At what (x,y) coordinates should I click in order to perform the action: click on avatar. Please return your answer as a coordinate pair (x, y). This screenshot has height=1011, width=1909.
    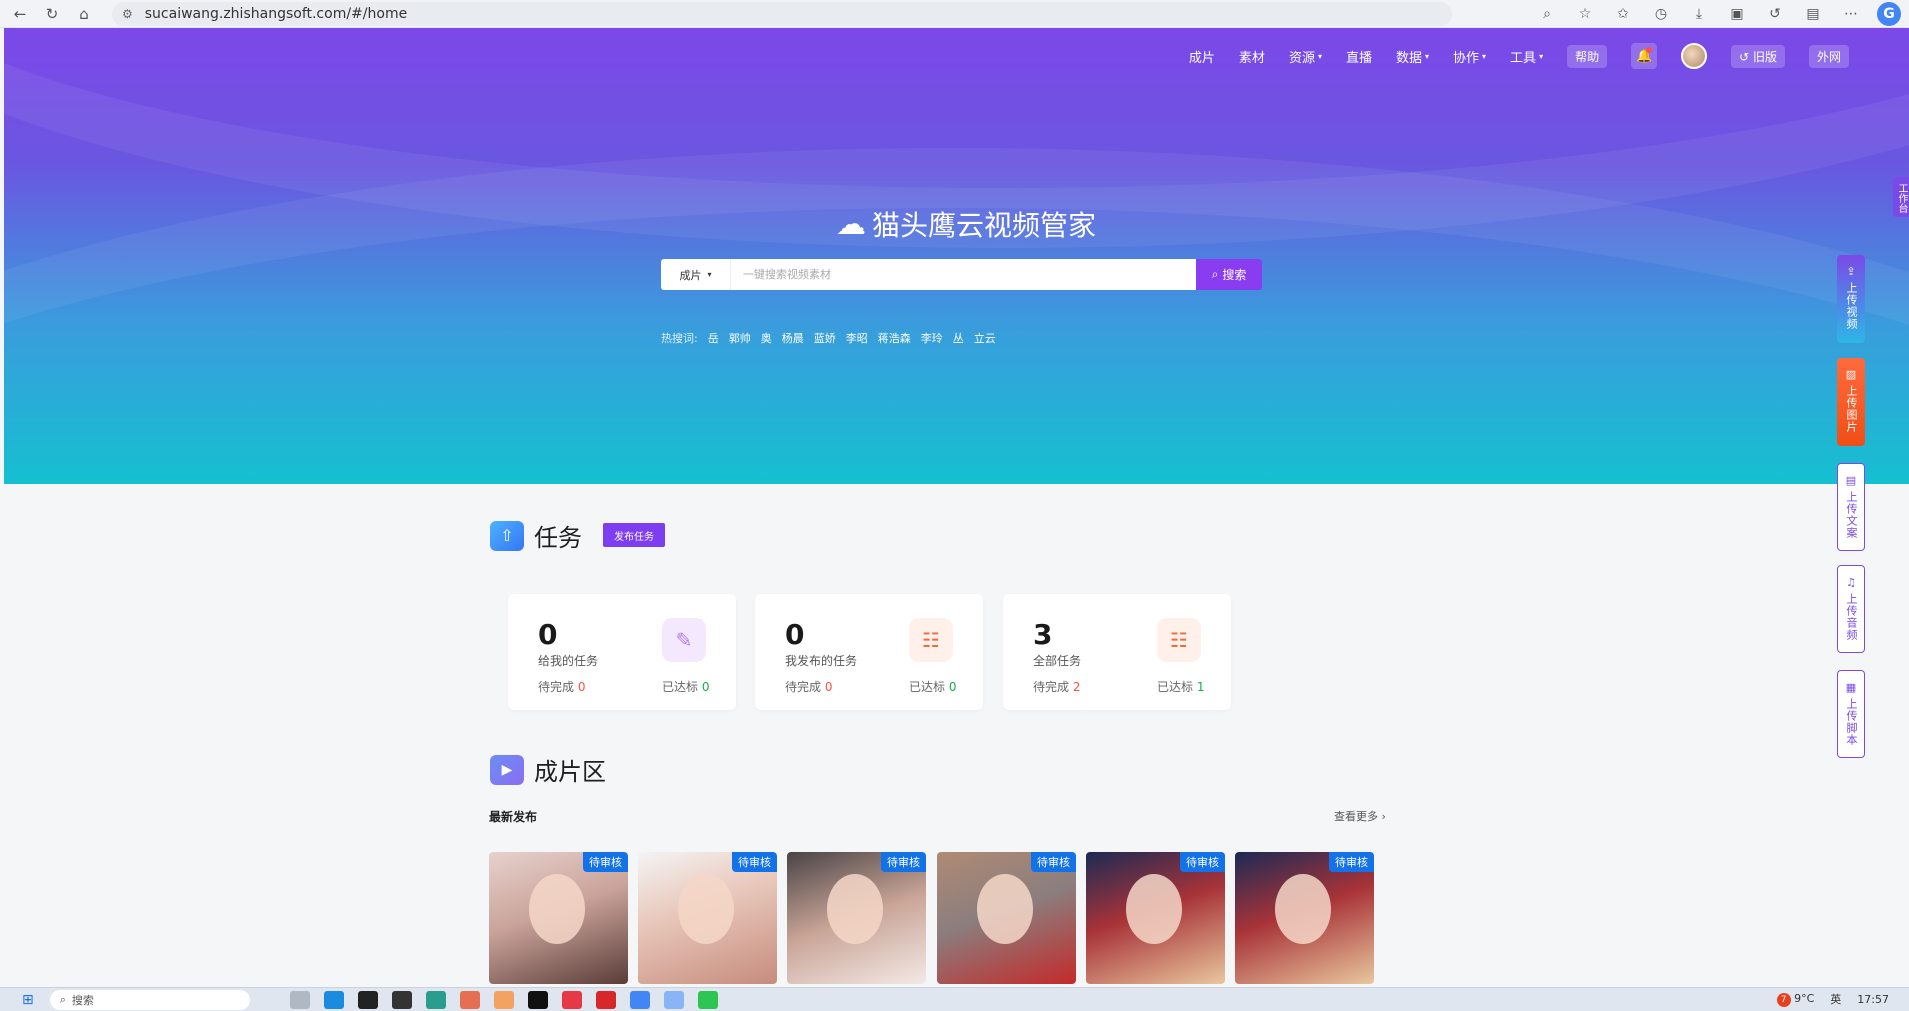
    Looking at the image, I should click on (1694, 56).